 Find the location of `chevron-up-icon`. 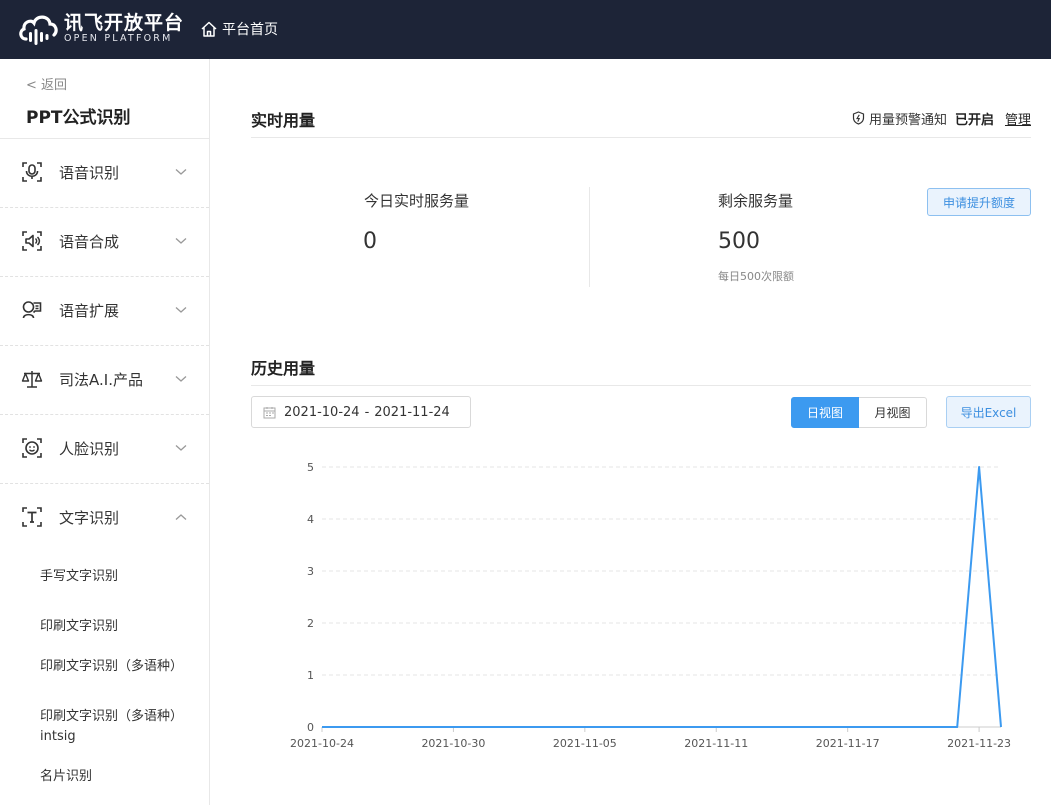

chevron-up-icon is located at coordinates (181, 517).